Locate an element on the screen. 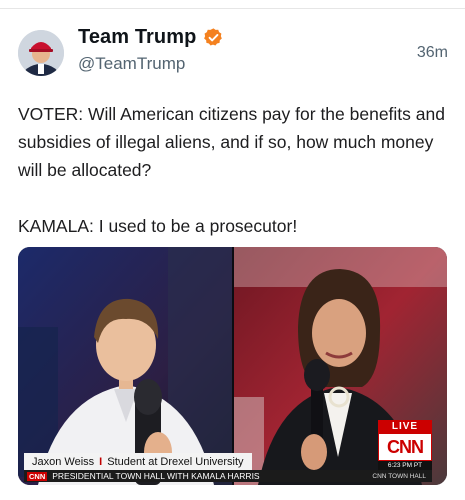 Image resolution: width=465 pixels, height=500 pixels. lower-third-role: Student at Drexel University is located at coordinates (175, 461).